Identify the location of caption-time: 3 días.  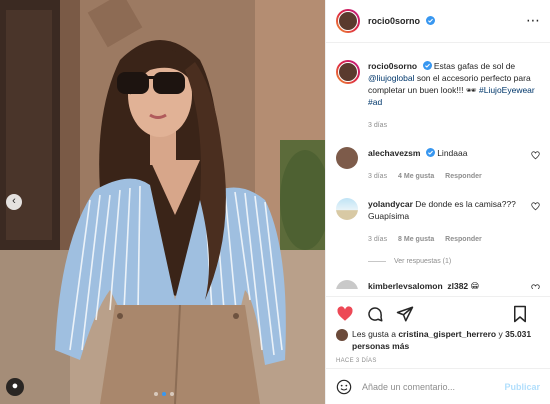
(377, 125).